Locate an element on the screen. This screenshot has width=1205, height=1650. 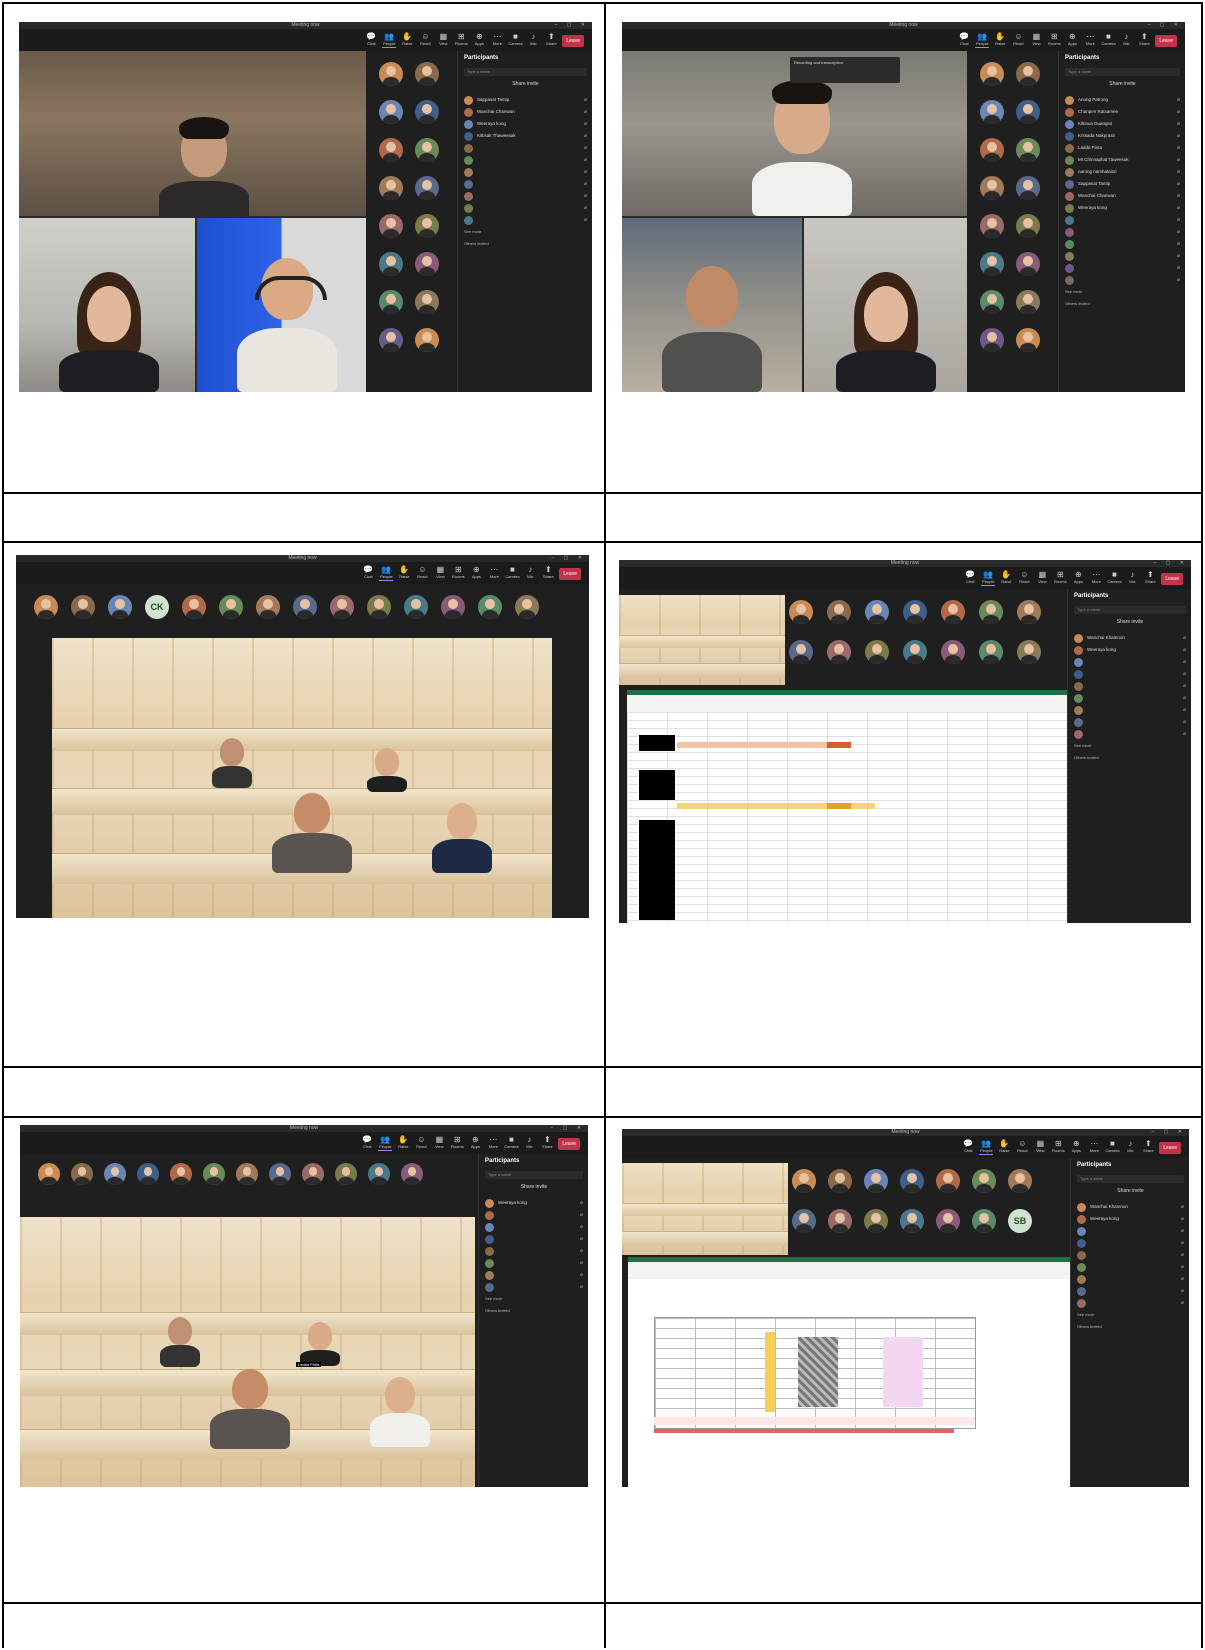
participant-row: narong namhataisri ⌀ is located at coordinates (1122, 173).